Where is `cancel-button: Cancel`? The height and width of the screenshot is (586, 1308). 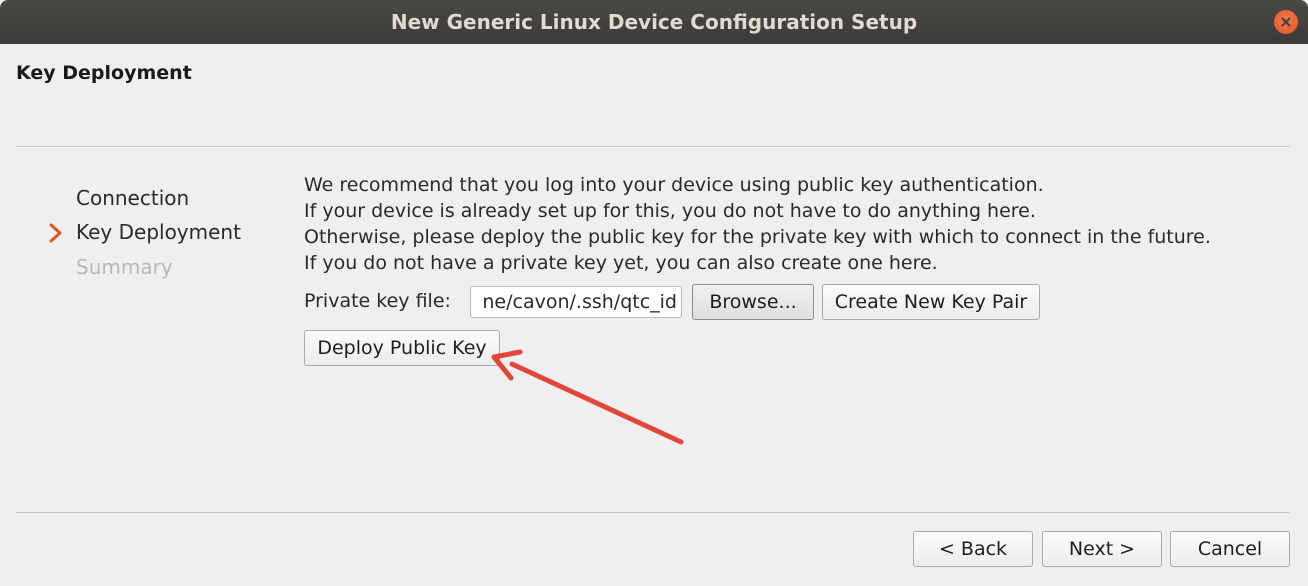 cancel-button: Cancel is located at coordinates (1230, 549).